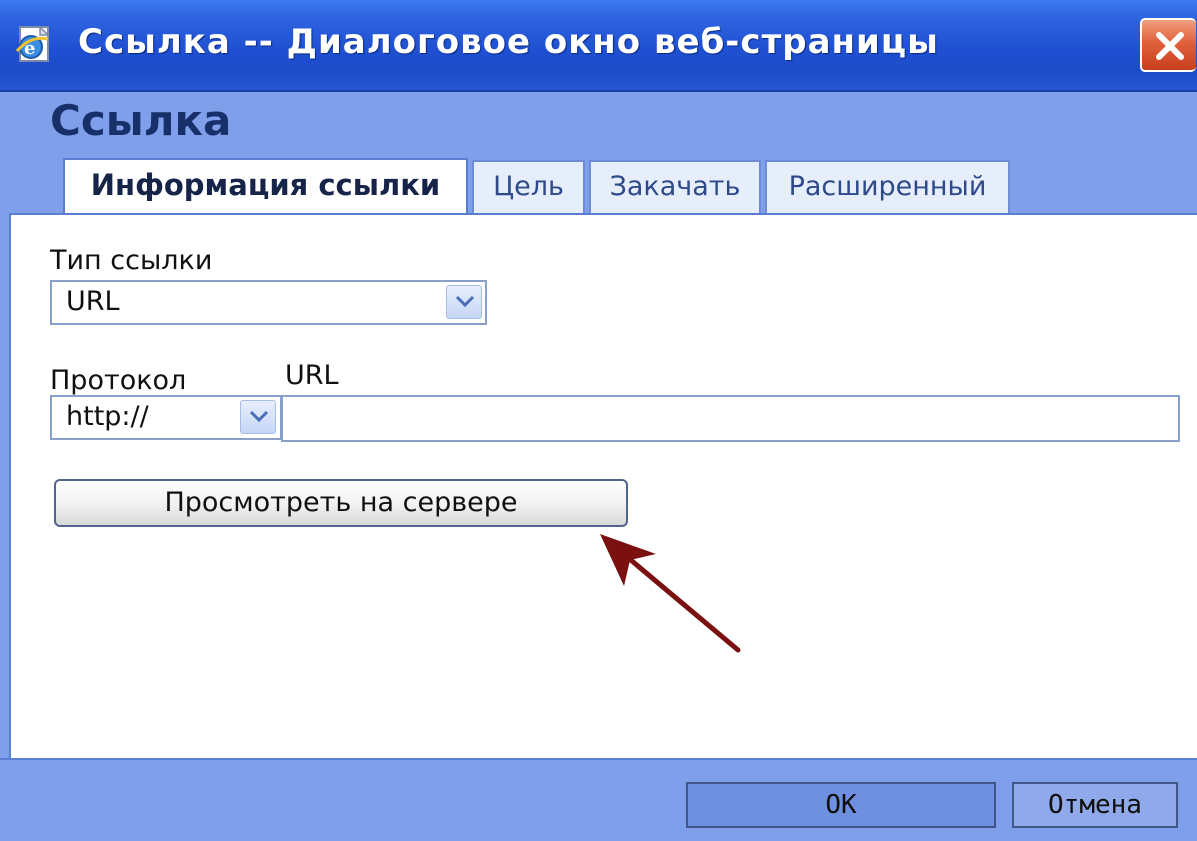 This screenshot has width=1197, height=841. What do you see at coordinates (312, 375) in the screenshot?
I see `url-label: URL` at bounding box center [312, 375].